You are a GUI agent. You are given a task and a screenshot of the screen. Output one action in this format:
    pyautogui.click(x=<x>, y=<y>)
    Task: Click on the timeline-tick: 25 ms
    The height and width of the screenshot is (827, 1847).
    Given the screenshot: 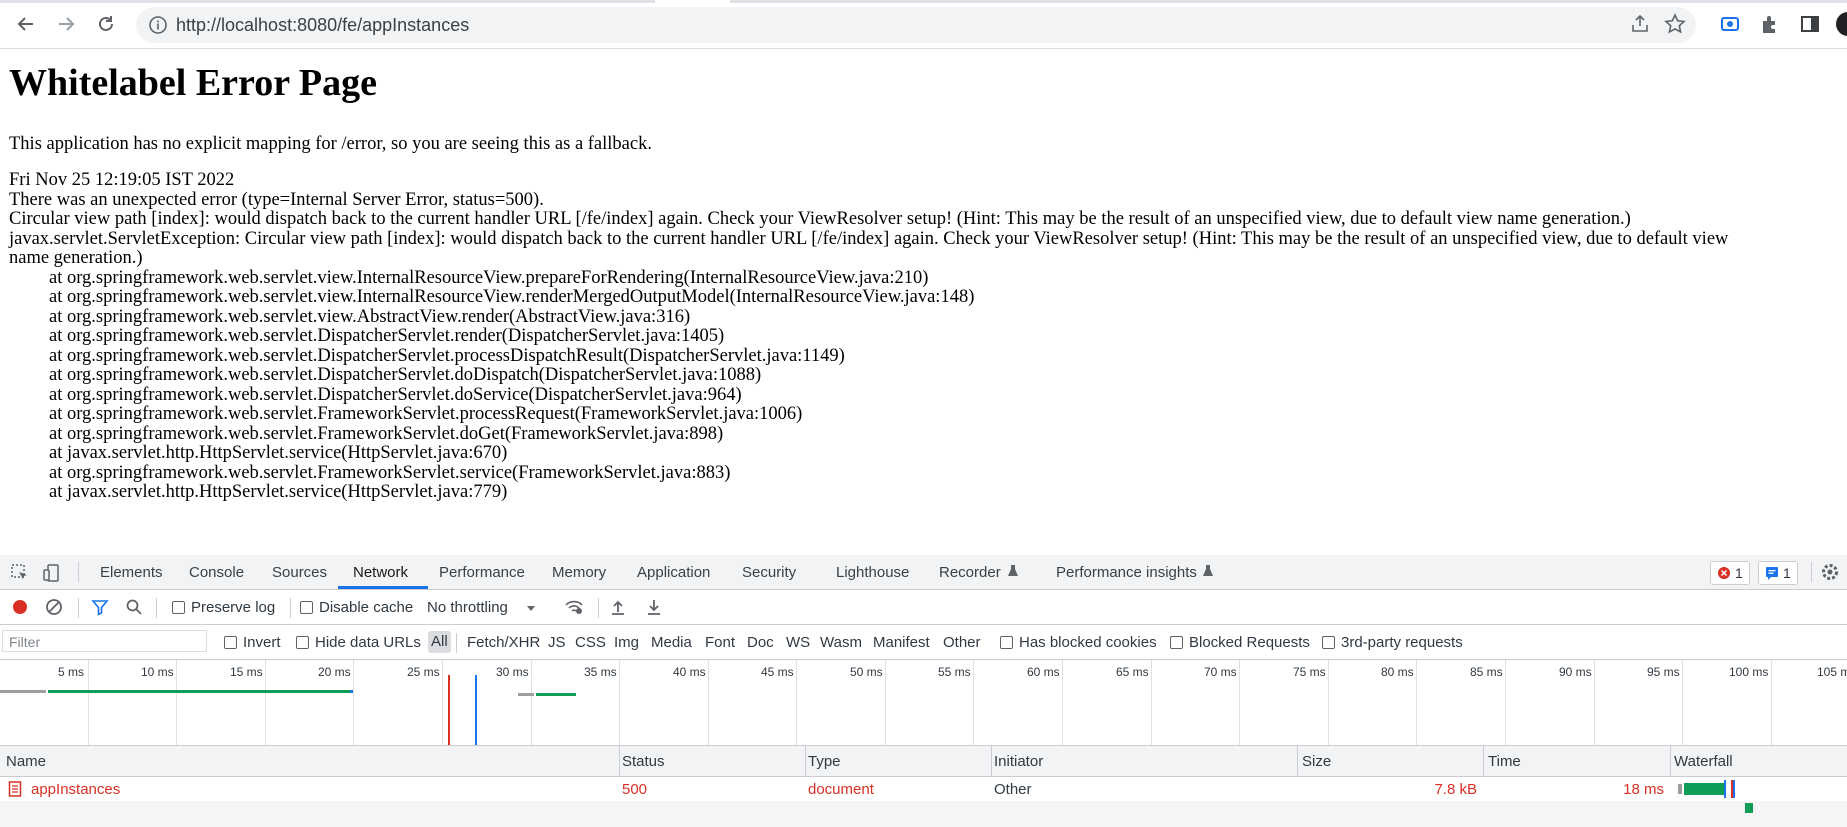 What is the action you would take?
    pyautogui.click(x=423, y=672)
    